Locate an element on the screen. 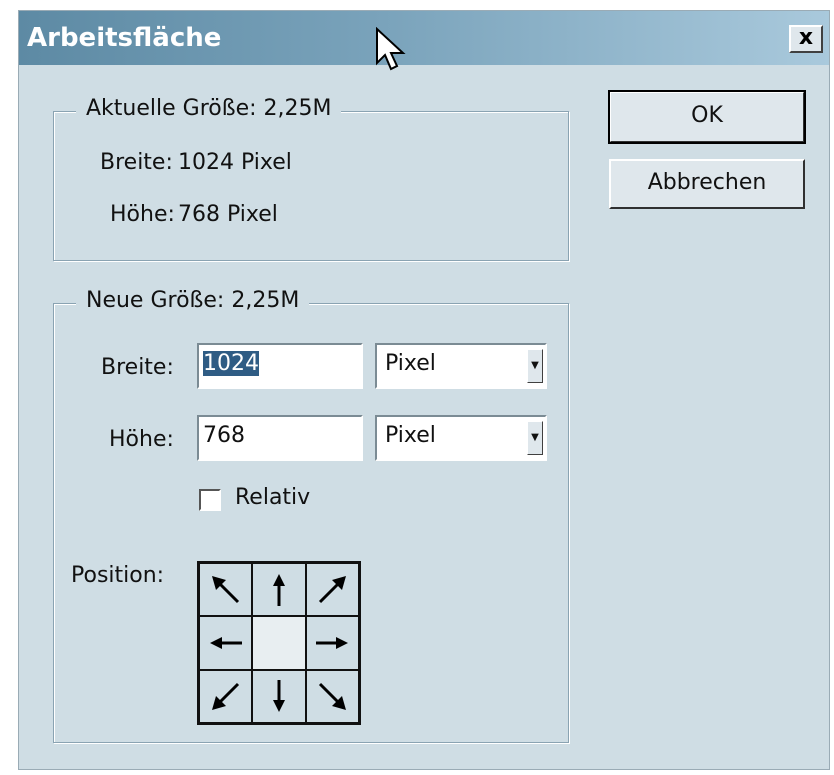 The height and width of the screenshot is (775, 834). anchor-right is located at coordinates (332, 643).